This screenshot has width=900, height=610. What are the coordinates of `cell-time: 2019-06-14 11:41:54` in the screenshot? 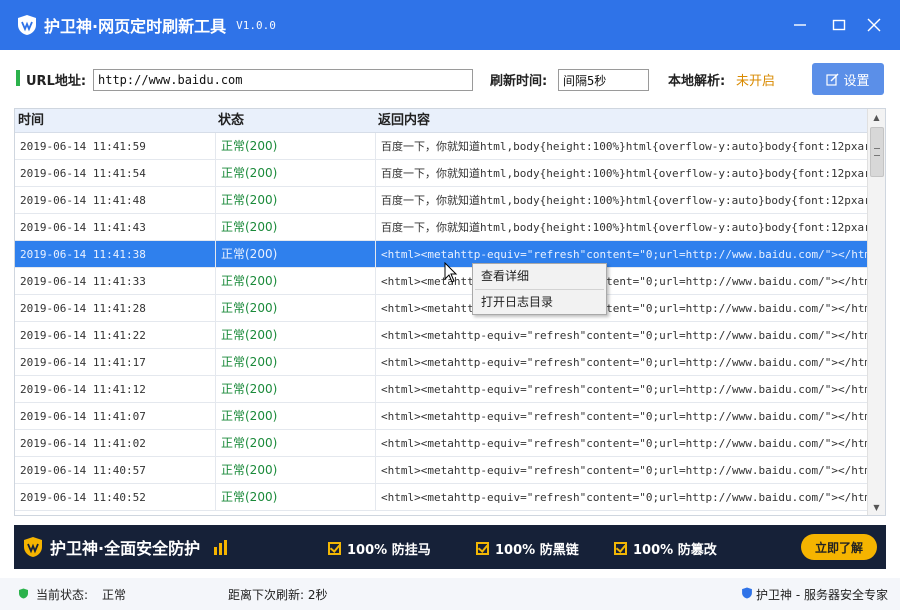 It's located at (83, 173).